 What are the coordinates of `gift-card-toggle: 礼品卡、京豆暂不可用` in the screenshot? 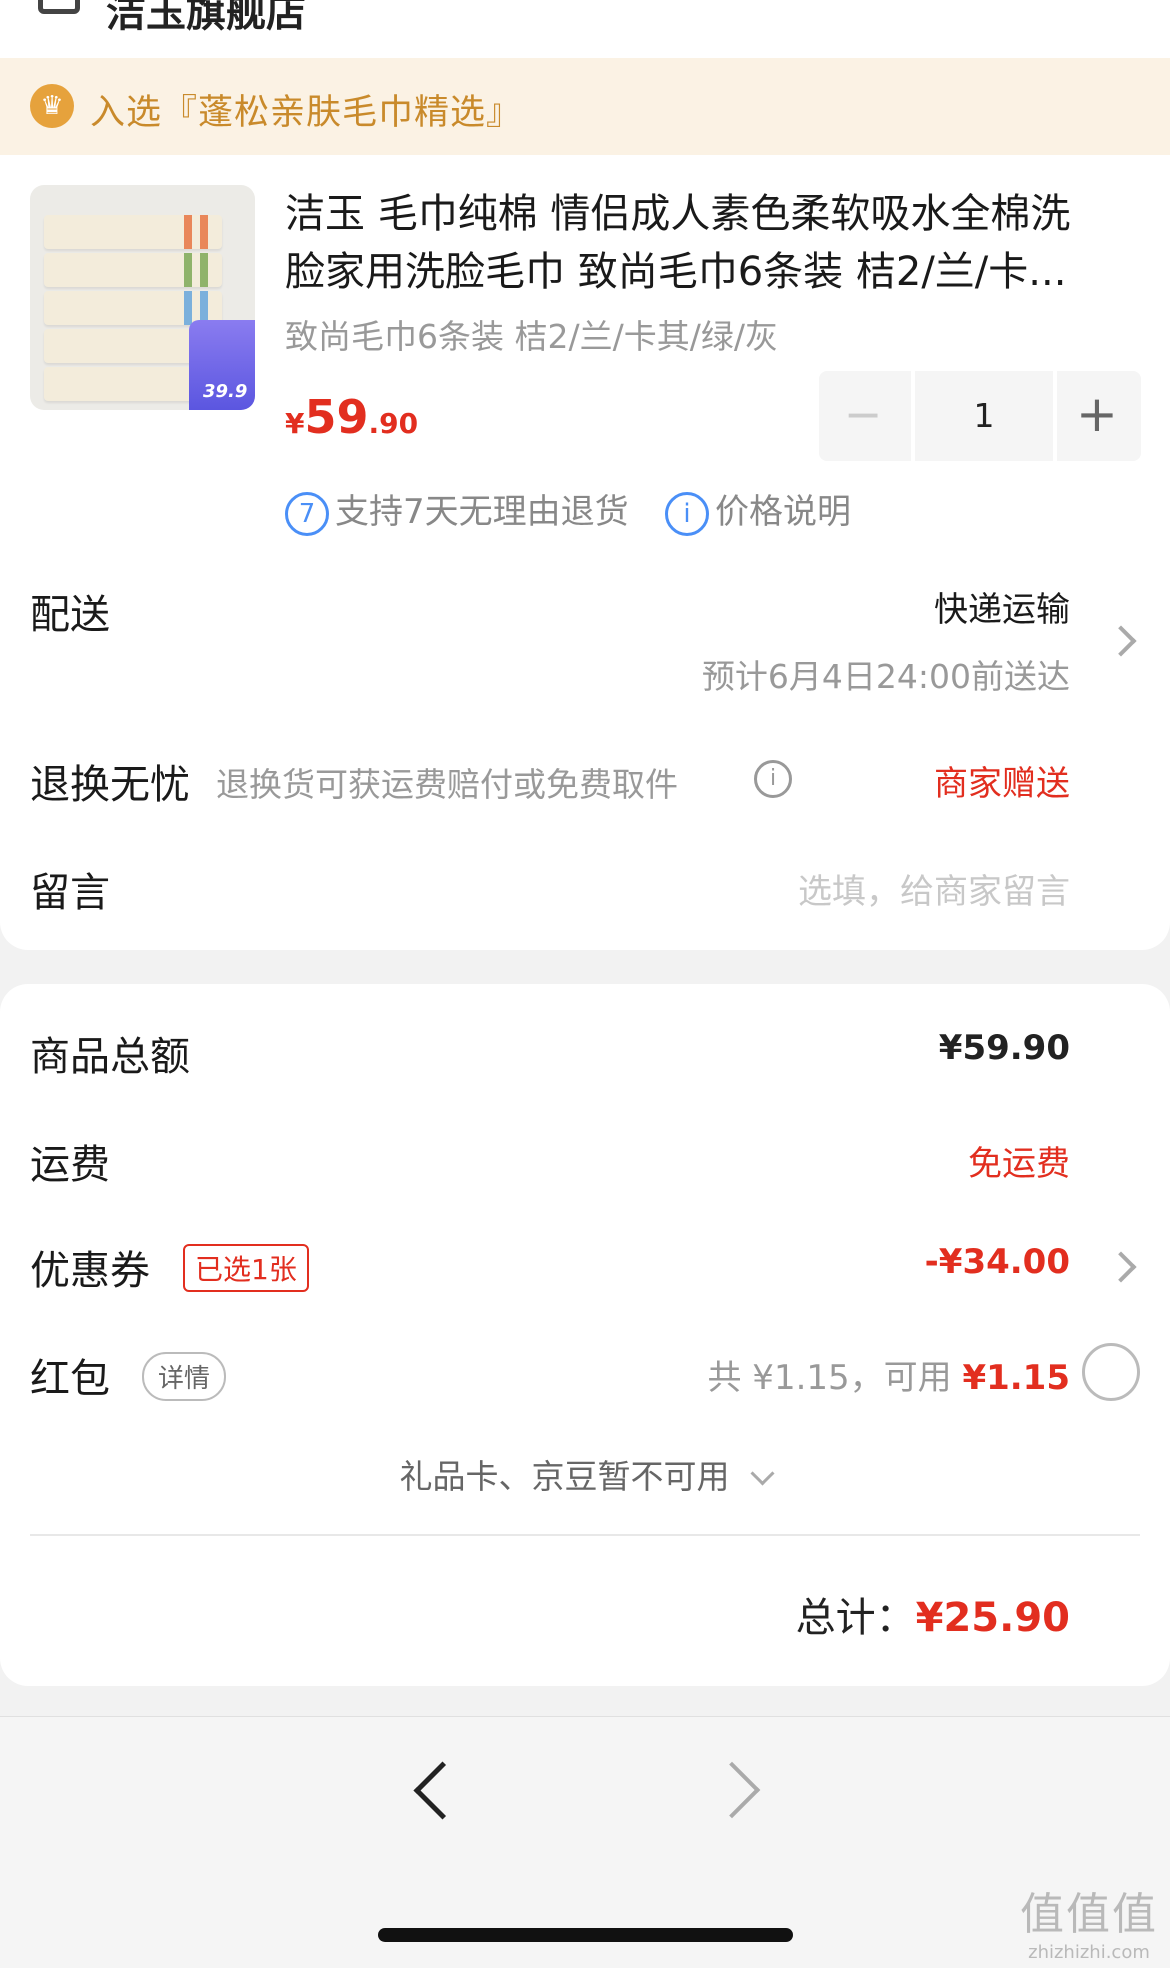 It's located at (585, 1474).